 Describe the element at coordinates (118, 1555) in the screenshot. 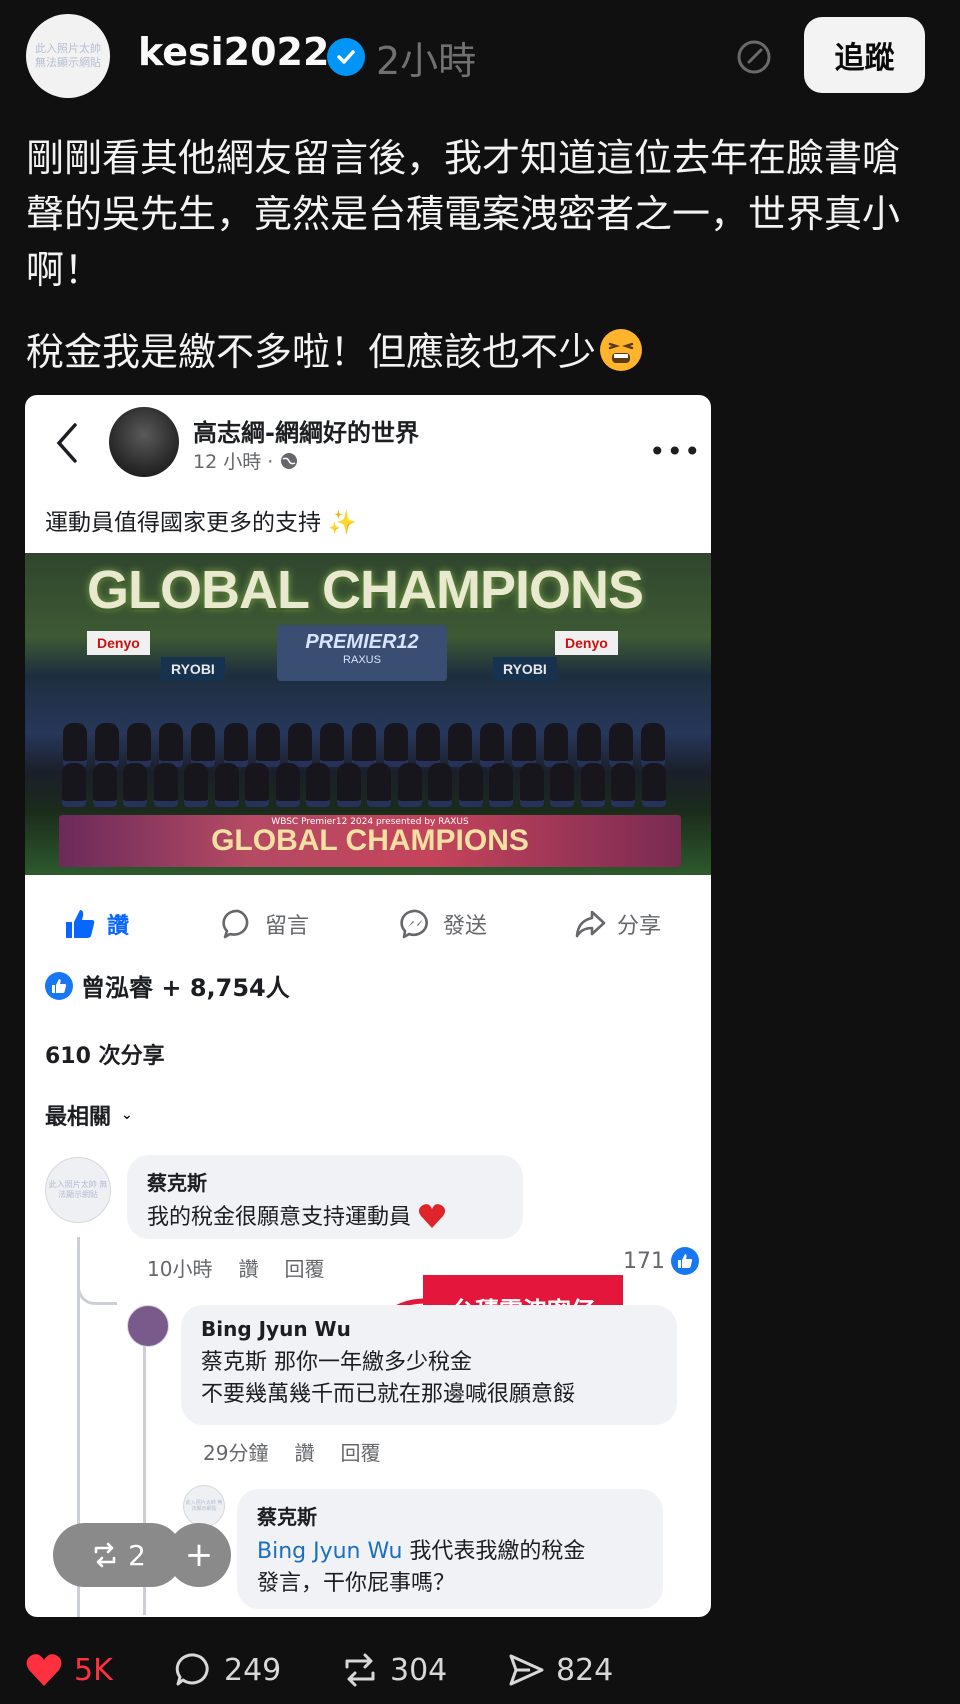

I see `repost-count-pill: 2` at that location.